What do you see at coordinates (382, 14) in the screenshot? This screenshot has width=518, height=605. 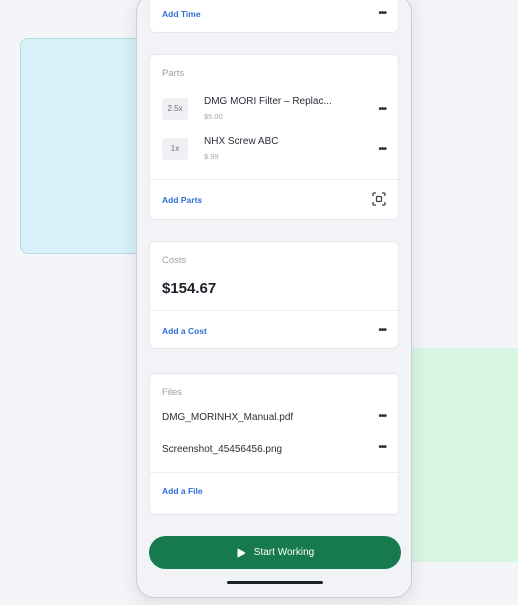 I see `time-more-icon: •••` at bounding box center [382, 14].